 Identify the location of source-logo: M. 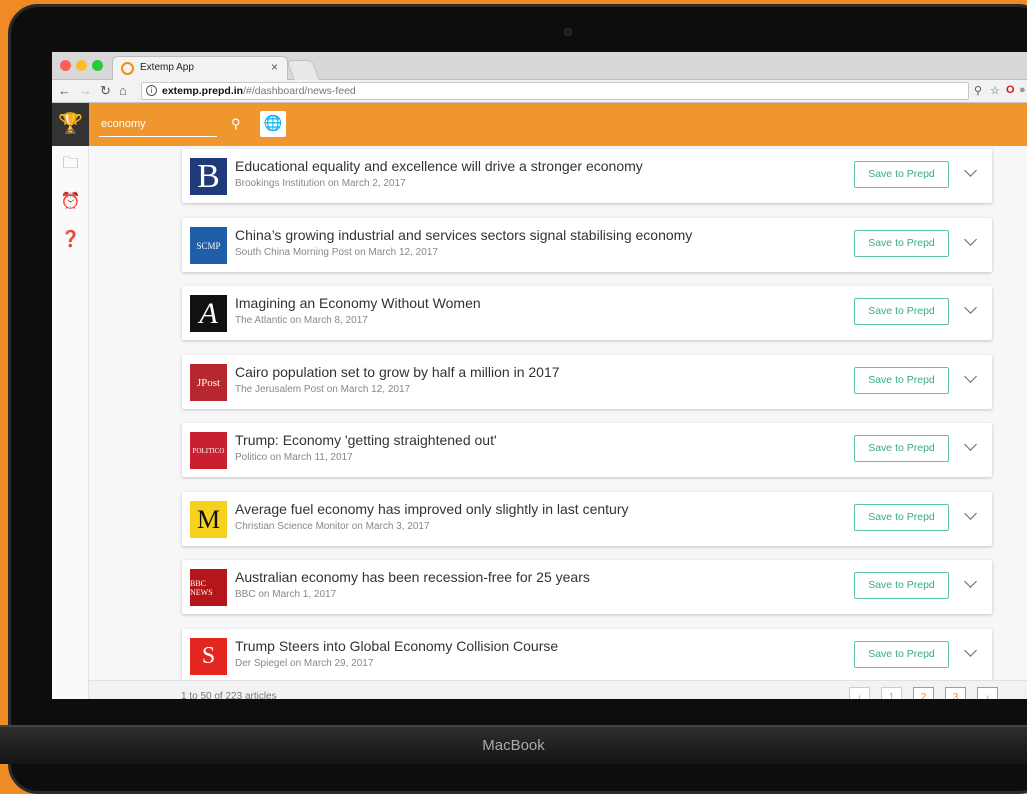
(208, 519).